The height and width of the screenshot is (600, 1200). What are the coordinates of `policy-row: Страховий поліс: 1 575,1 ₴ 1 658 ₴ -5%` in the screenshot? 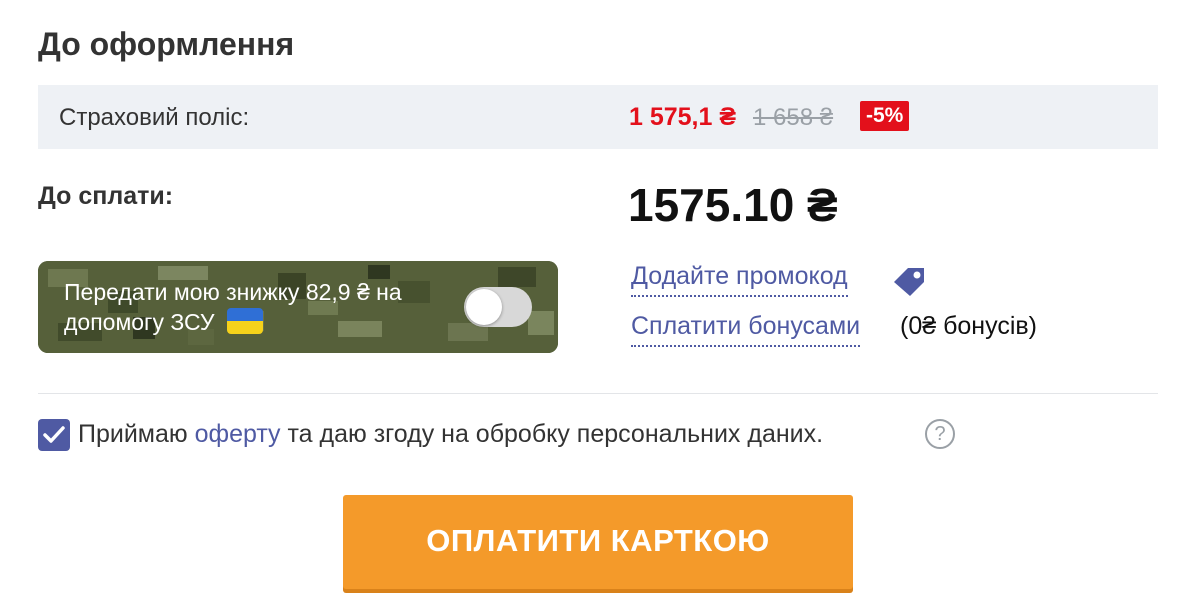 It's located at (598, 117).